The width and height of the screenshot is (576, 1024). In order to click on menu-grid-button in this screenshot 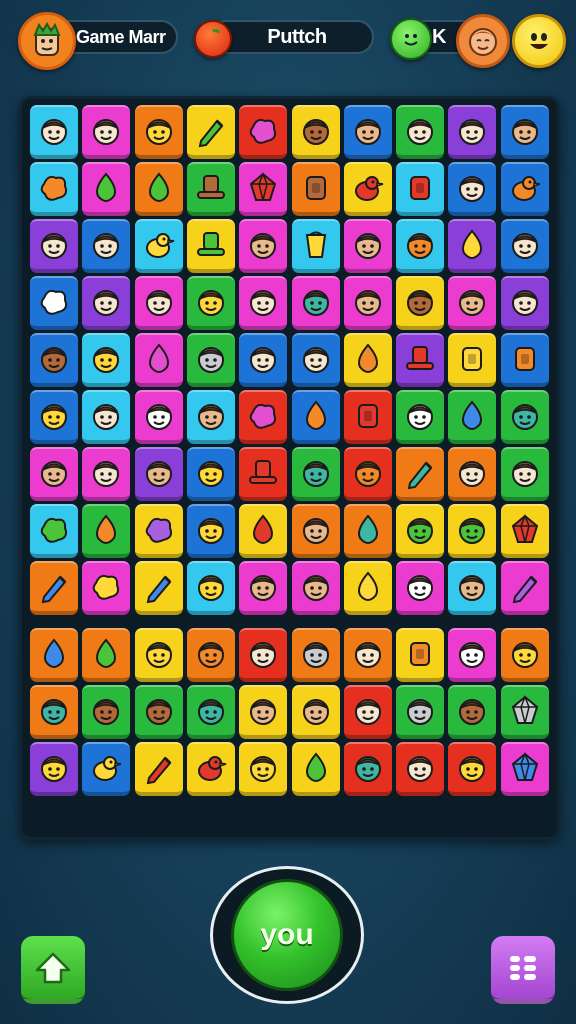, I will do `click(523, 970)`.